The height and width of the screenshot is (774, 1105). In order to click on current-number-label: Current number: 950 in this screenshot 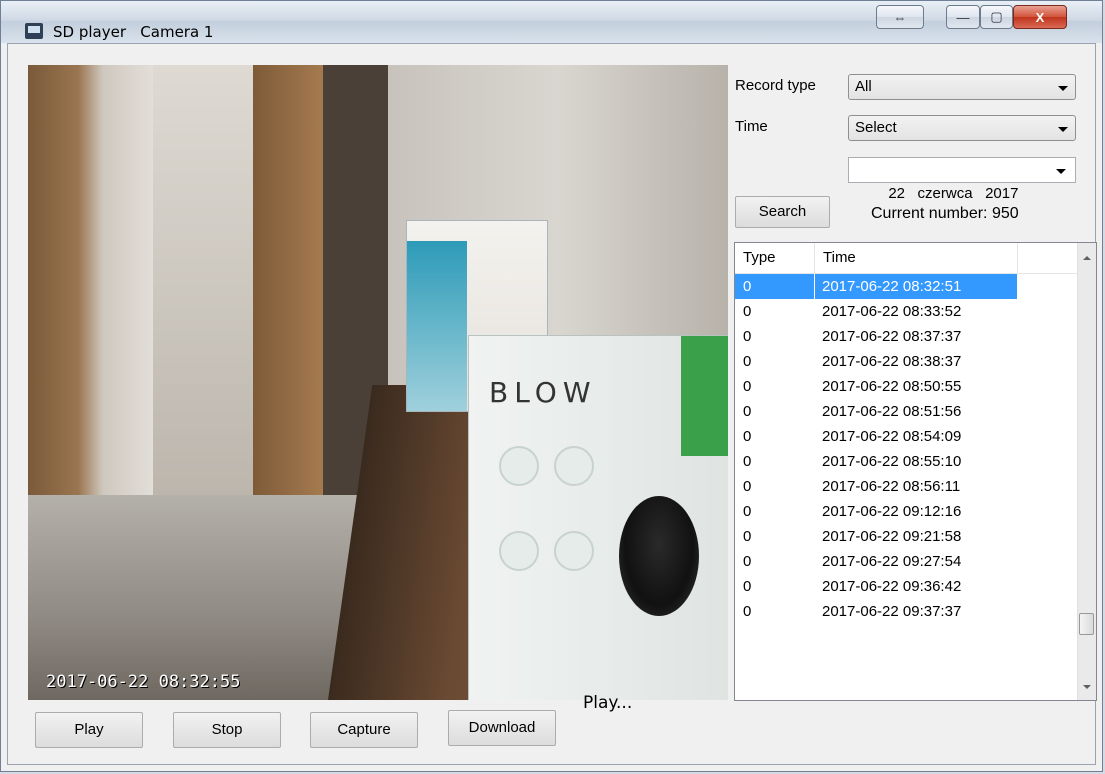, I will do `click(945, 213)`.